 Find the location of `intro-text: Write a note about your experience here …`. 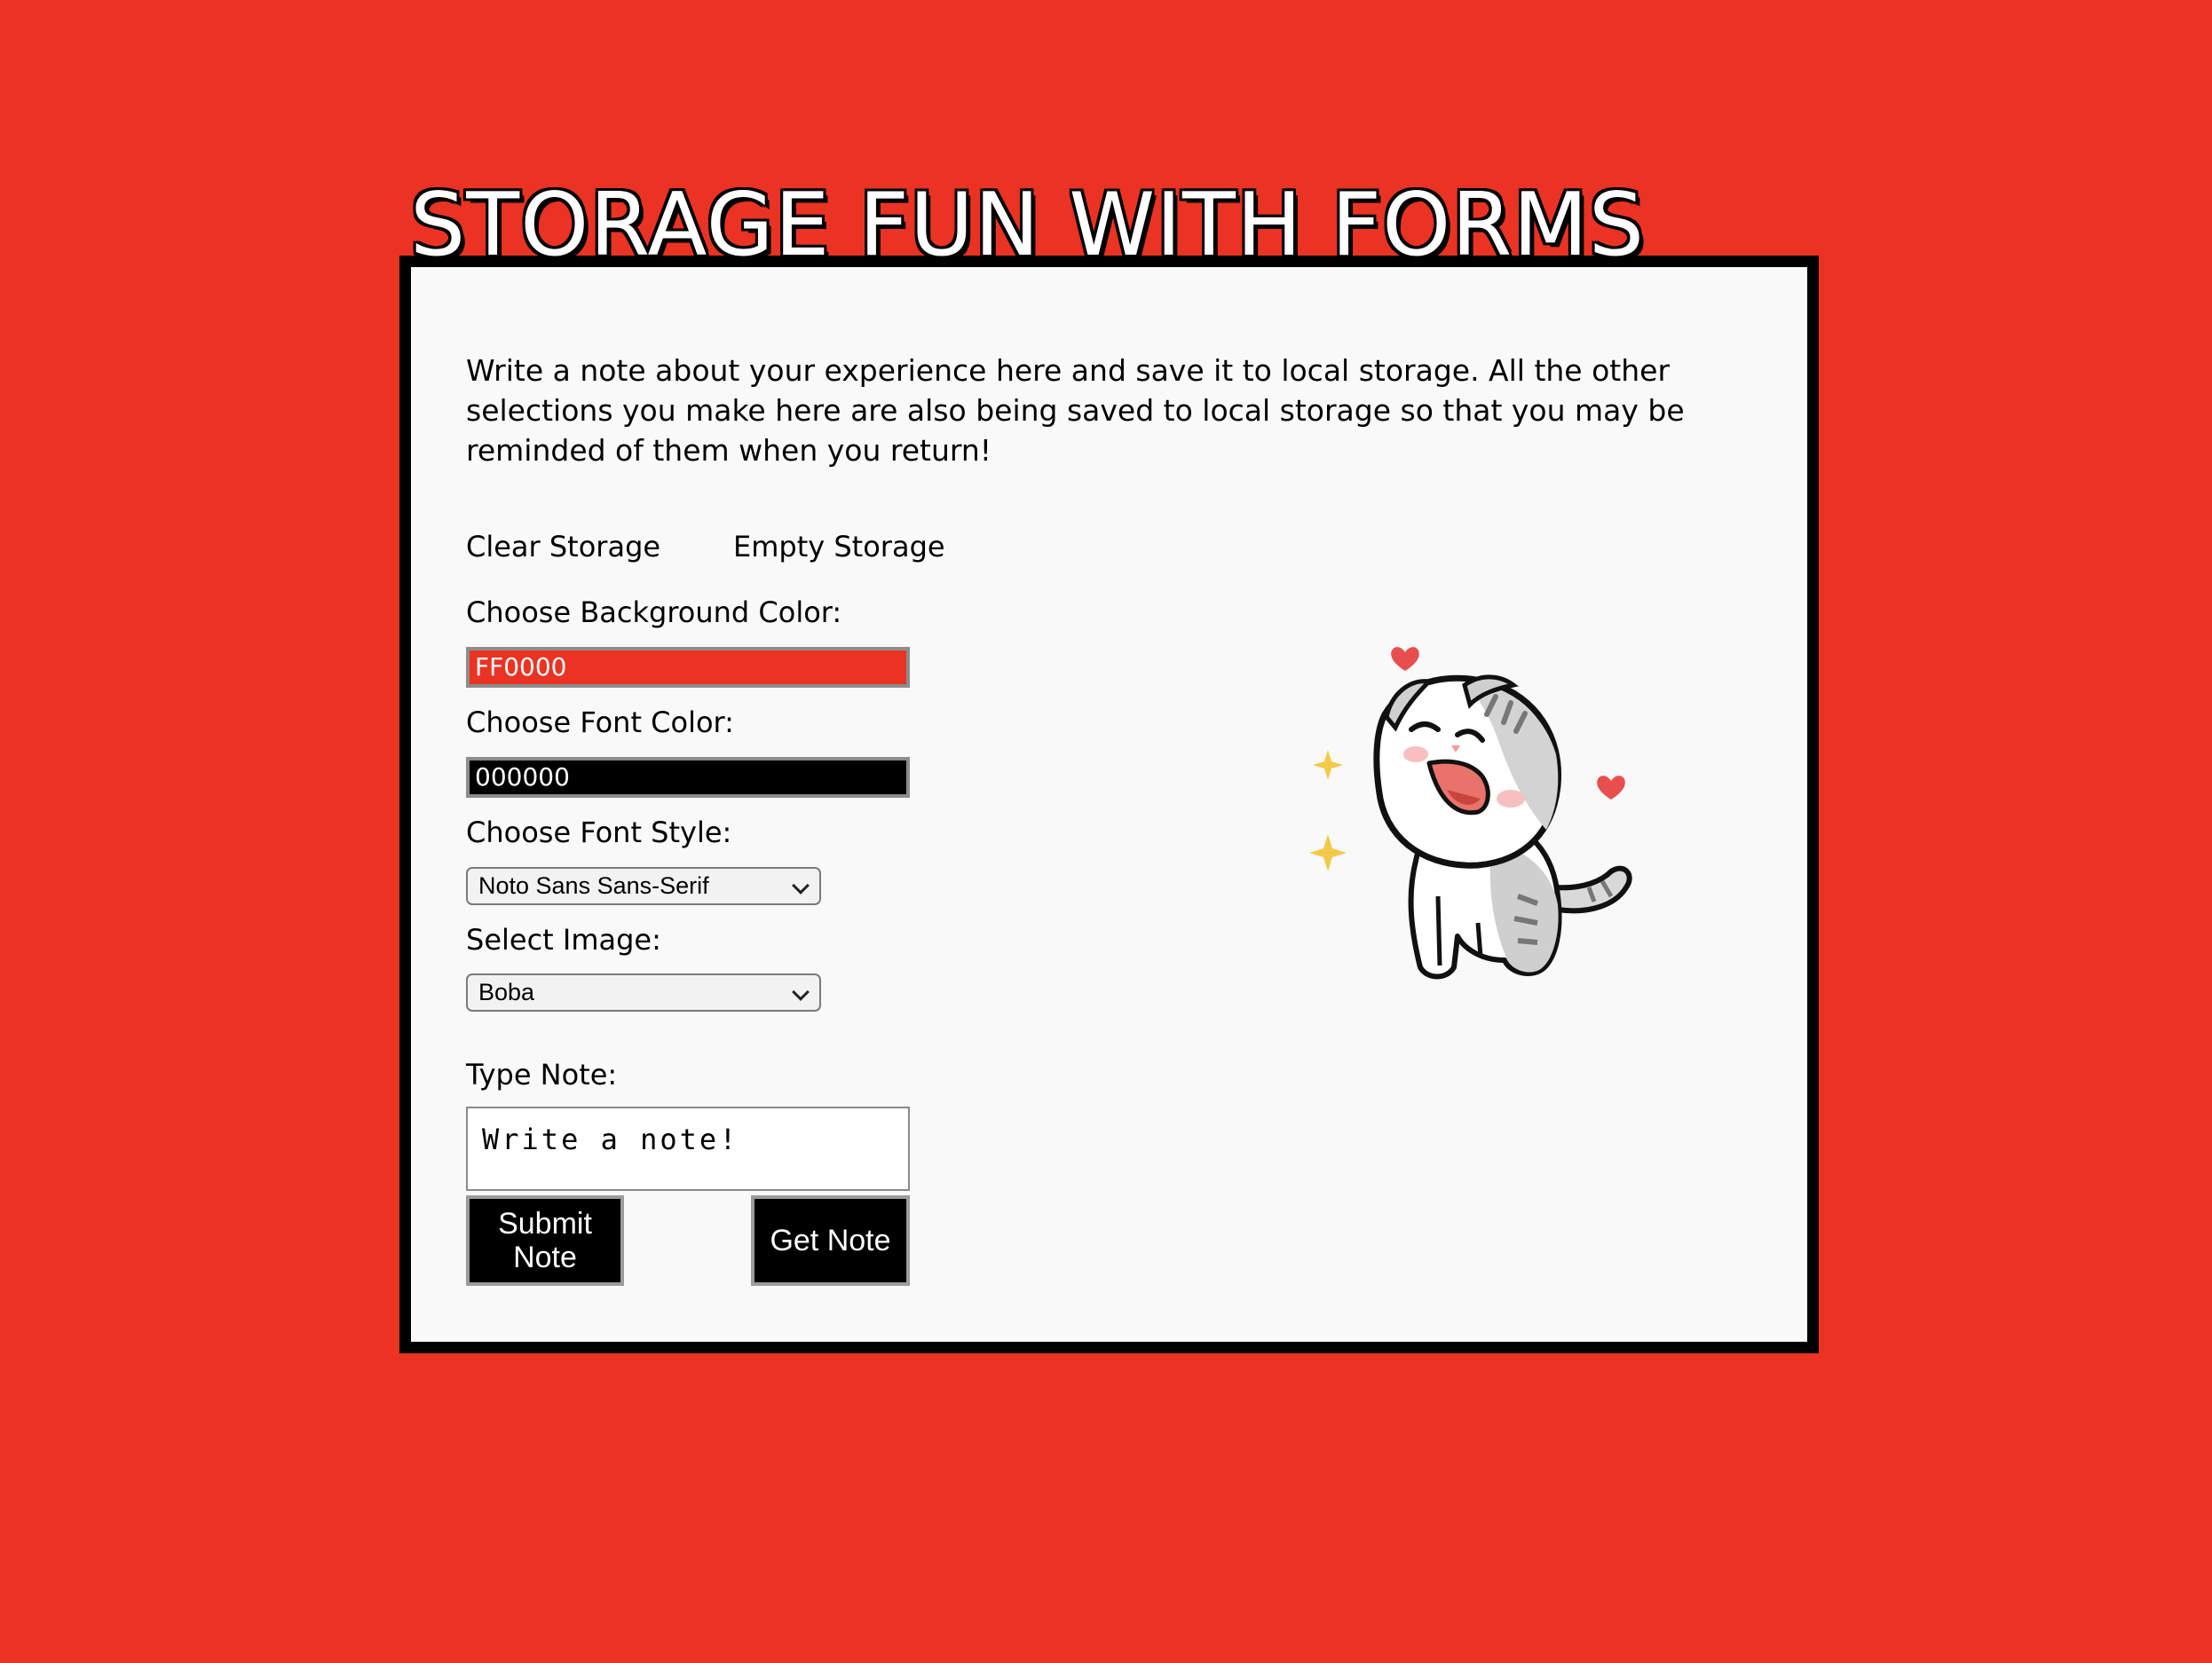

intro-text: Write a note about your experience here … is located at coordinates (1075, 410).